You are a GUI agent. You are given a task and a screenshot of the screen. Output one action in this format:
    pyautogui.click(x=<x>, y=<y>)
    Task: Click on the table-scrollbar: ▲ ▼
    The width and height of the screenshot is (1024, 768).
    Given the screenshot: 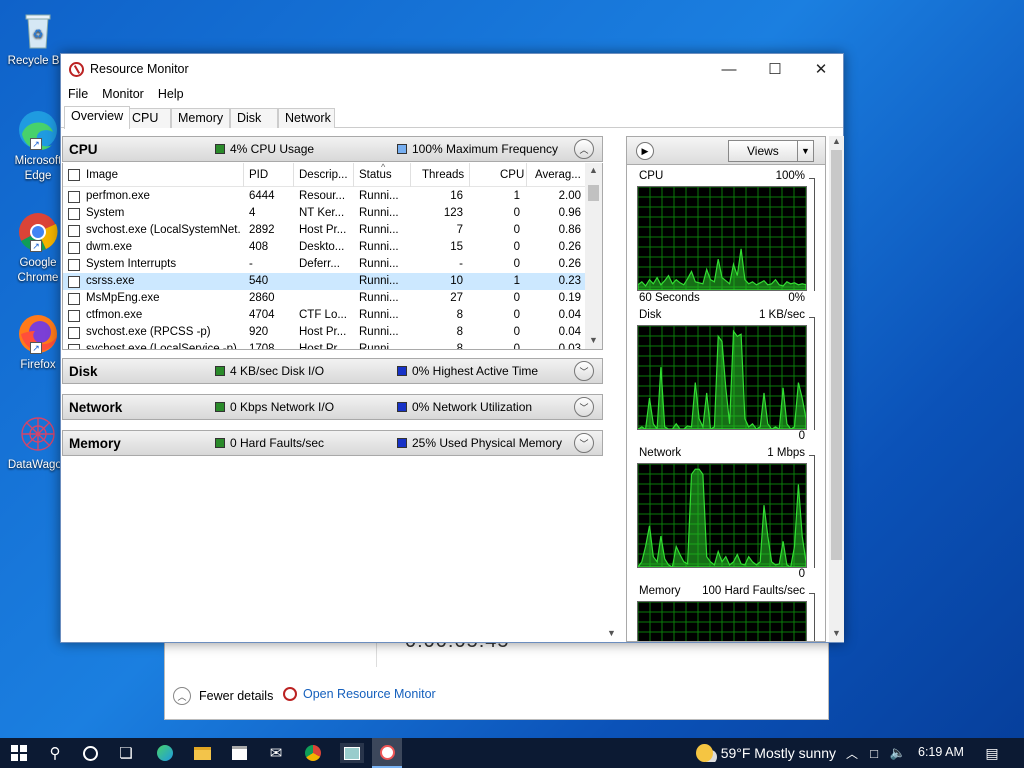 What is the action you would take?
    pyautogui.click(x=593, y=256)
    